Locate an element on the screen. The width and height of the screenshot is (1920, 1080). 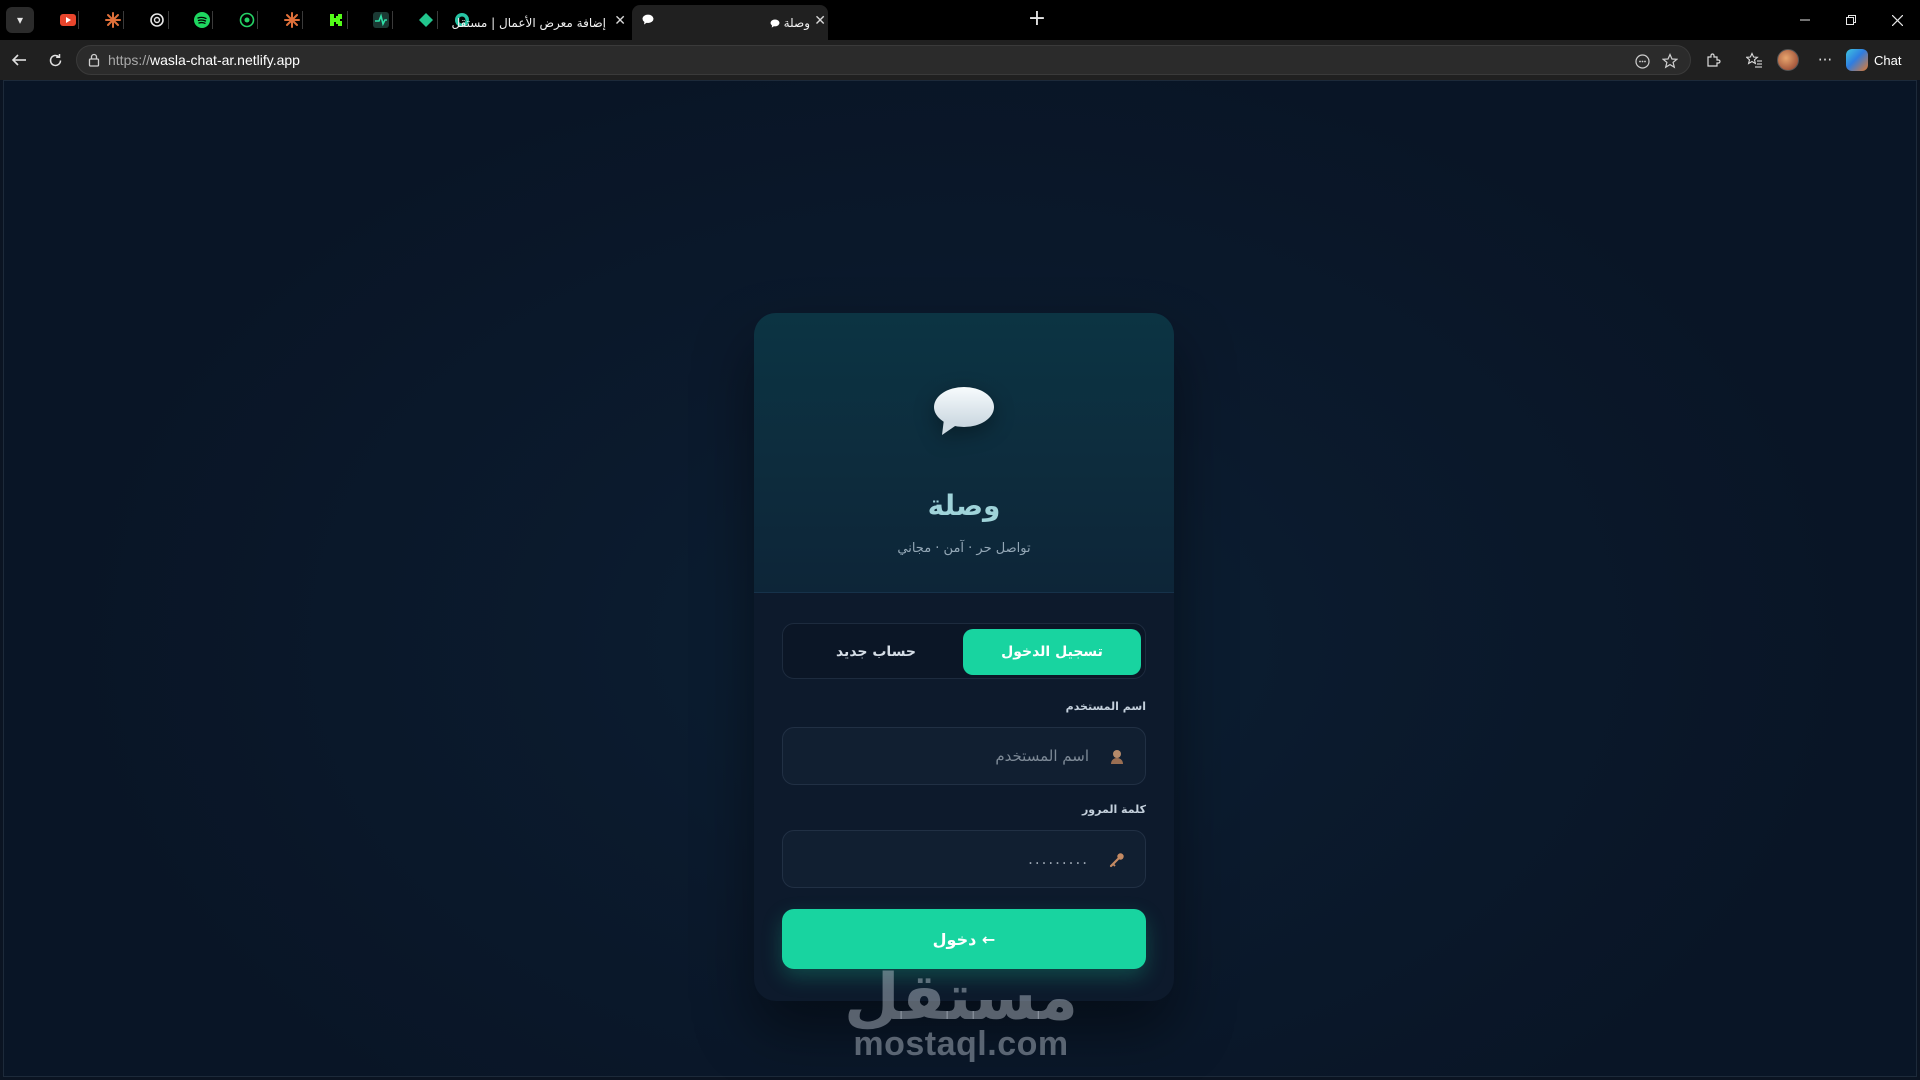
minimize-button is located at coordinates (1805, 20).